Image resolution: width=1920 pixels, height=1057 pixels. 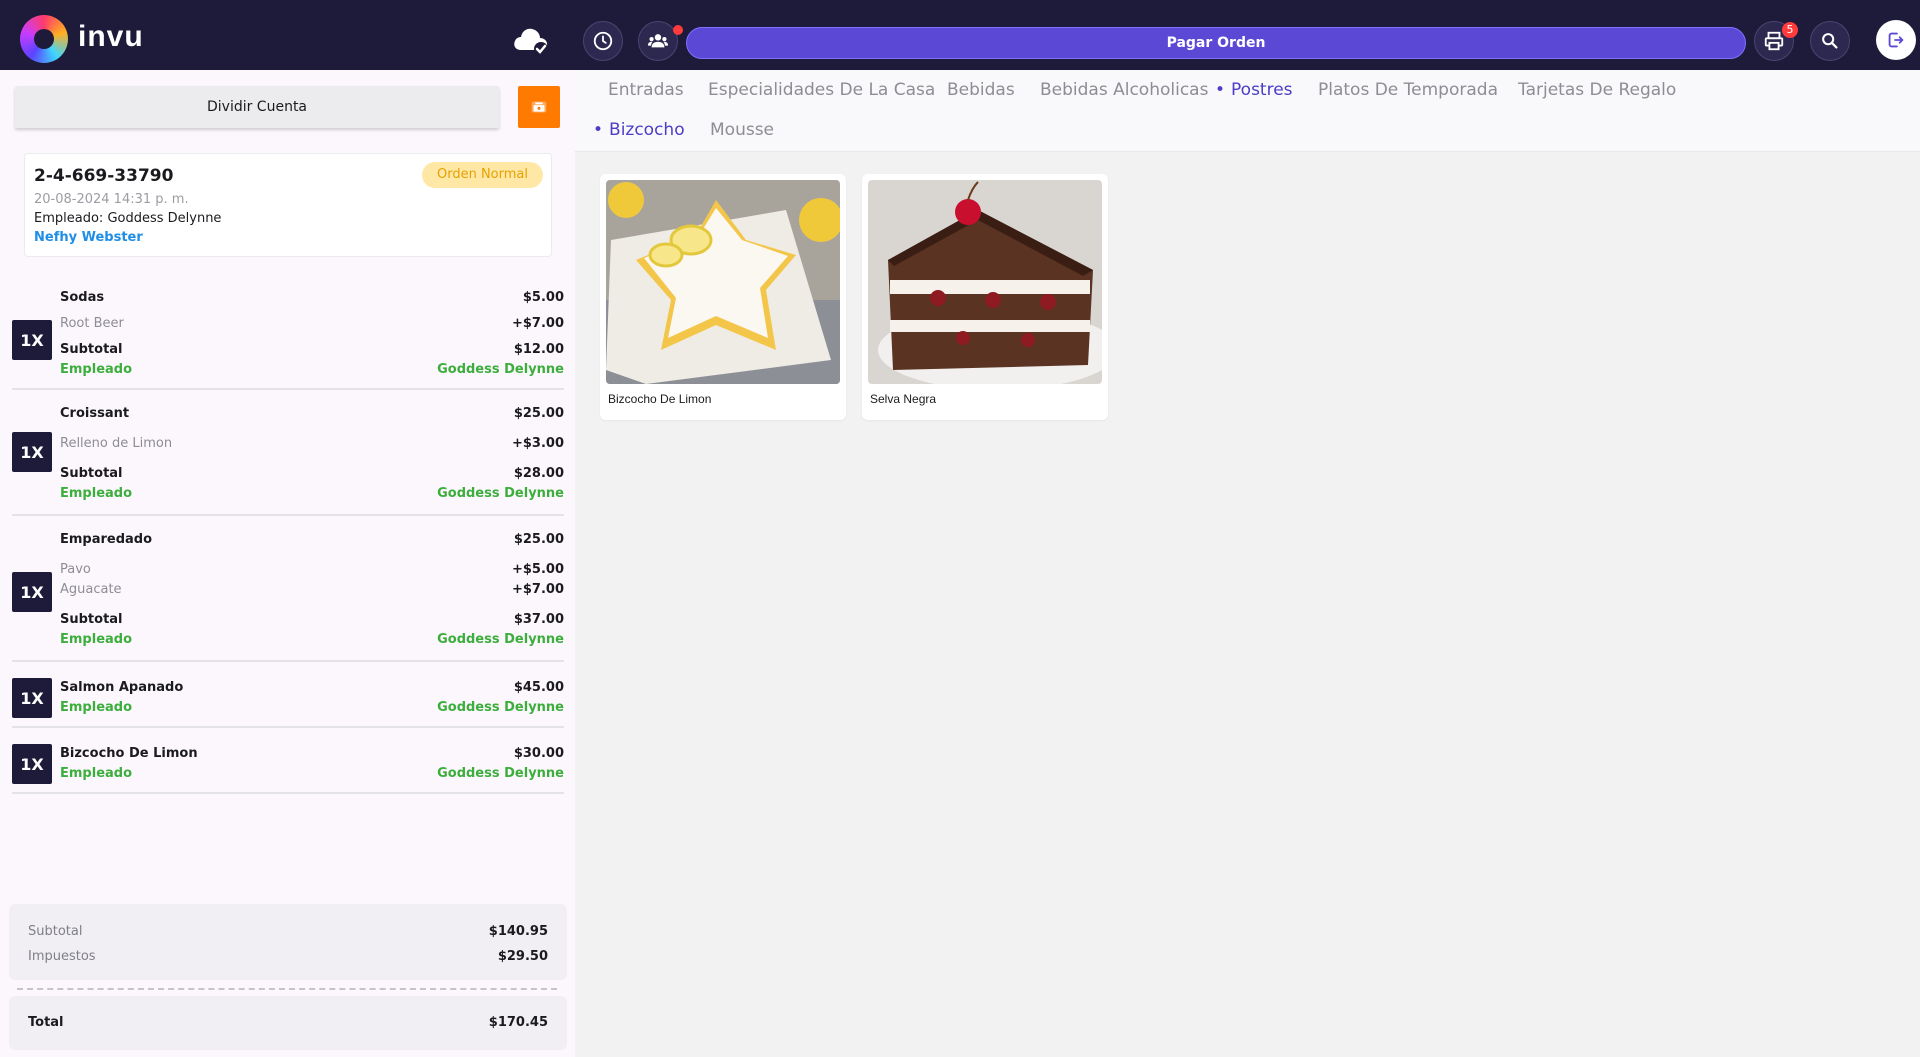 What do you see at coordinates (46, 1022) in the screenshot?
I see `total-label: Total` at bounding box center [46, 1022].